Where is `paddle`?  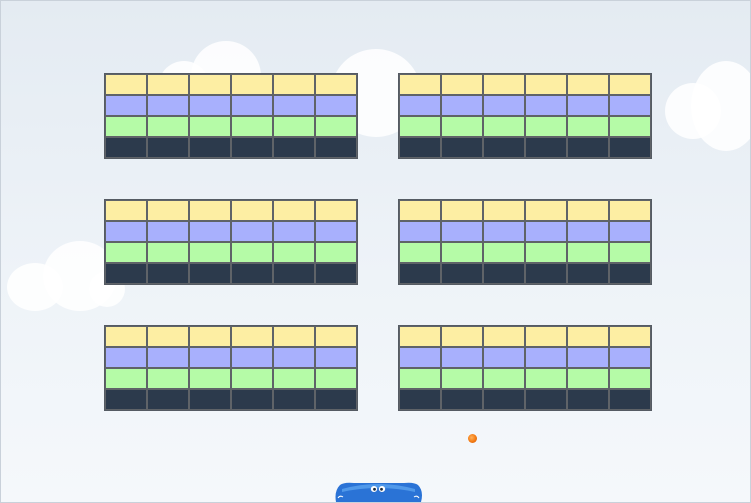
paddle is located at coordinates (378, 491).